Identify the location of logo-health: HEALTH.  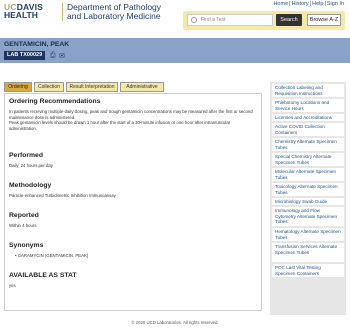
(21, 15).